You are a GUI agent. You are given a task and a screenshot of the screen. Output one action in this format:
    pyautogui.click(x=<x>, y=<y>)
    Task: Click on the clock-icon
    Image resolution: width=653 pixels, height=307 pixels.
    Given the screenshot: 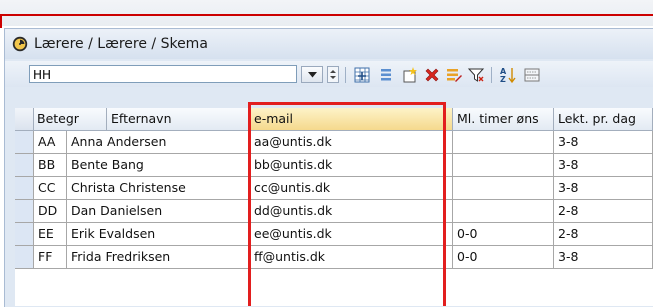 What is the action you would take?
    pyautogui.click(x=20, y=44)
    